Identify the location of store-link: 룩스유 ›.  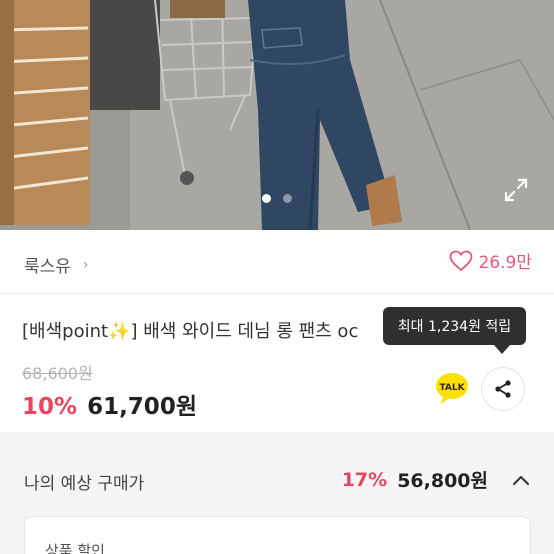
(56, 265).